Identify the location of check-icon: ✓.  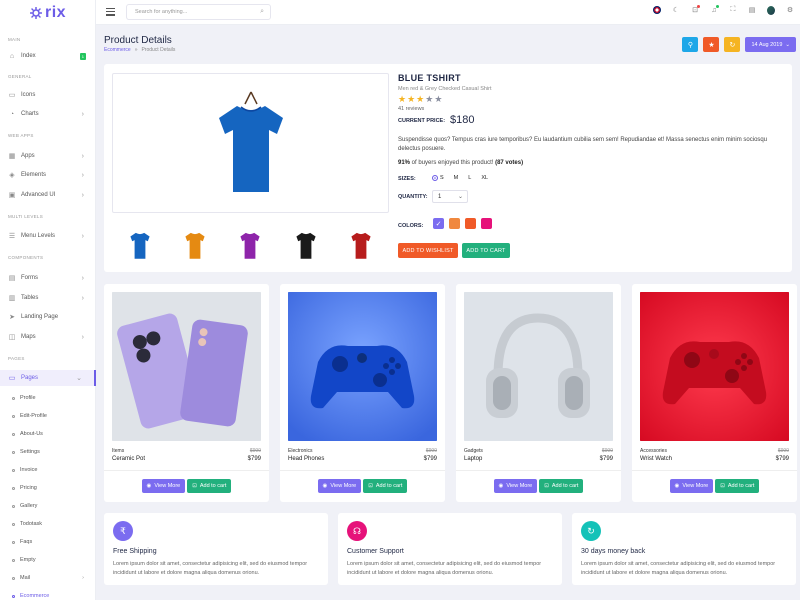
(438, 224).